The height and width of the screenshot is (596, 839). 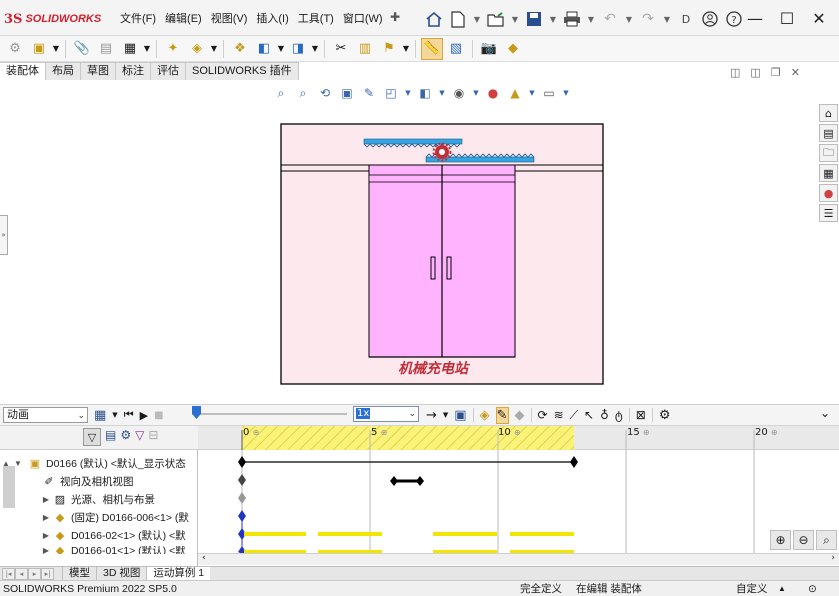 What do you see at coordinates (52, 19) in the screenshot?
I see `solidworks-logo: 3S SOLIDWORKS` at bounding box center [52, 19].